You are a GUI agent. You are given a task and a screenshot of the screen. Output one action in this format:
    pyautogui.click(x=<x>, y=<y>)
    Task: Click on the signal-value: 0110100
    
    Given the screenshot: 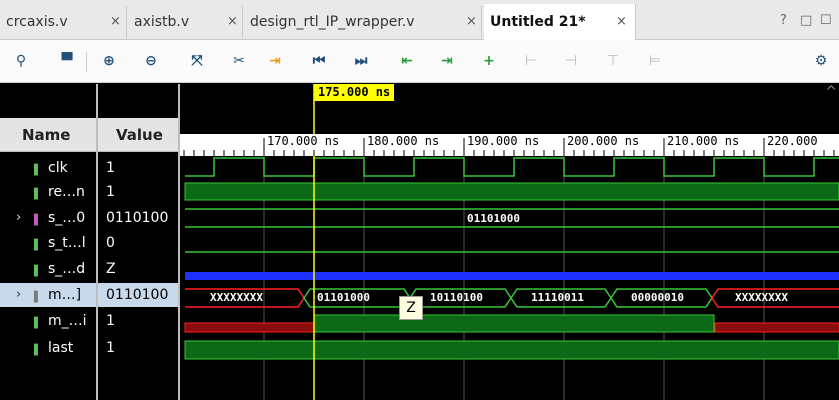 What is the action you would take?
    pyautogui.click(x=137, y=218)
    